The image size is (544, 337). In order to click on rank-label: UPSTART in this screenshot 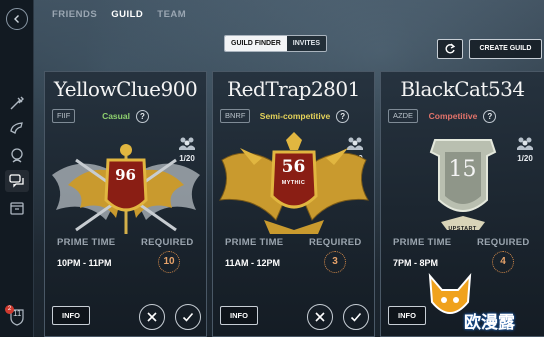, I will do `click(462, 229)`.